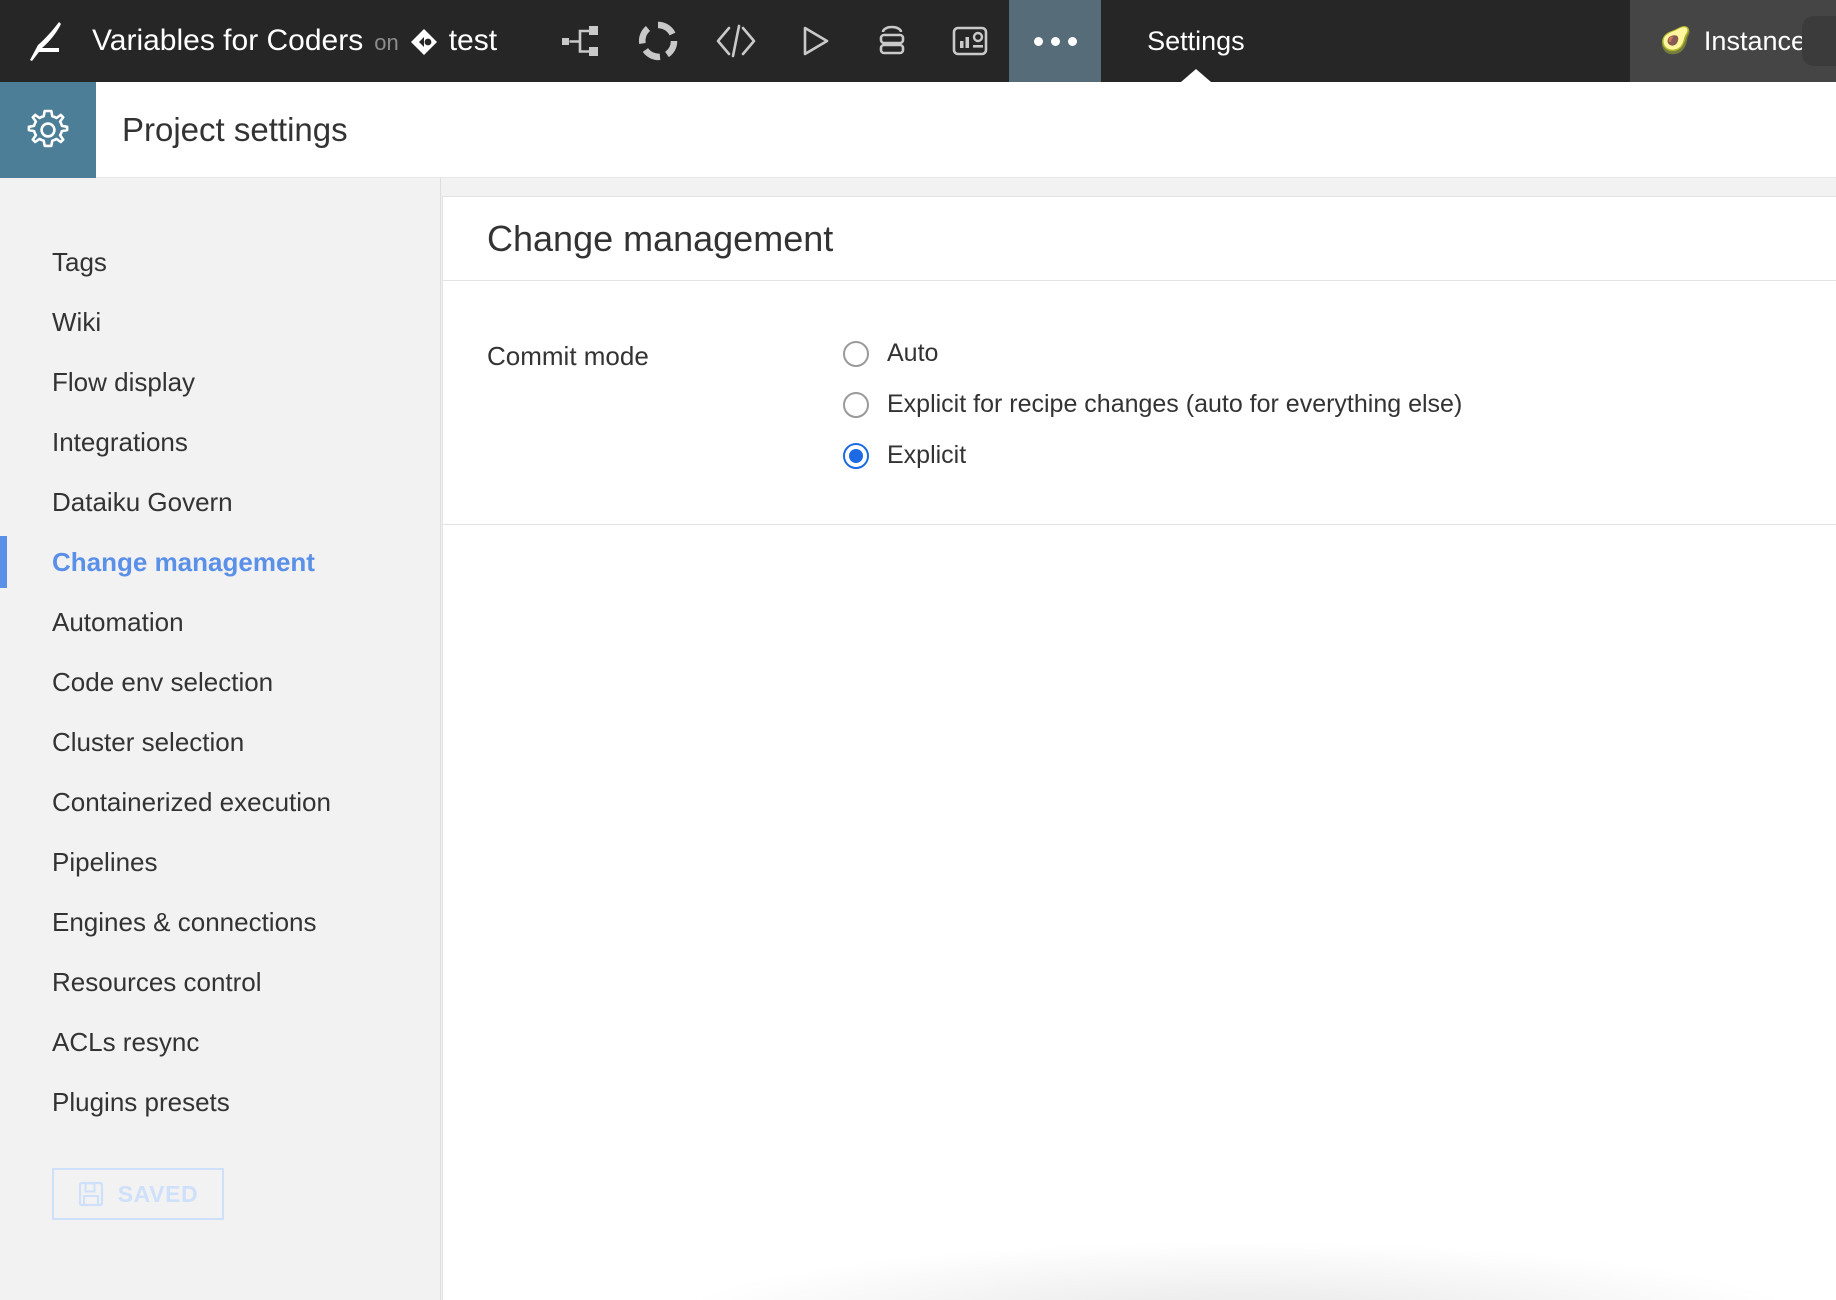  I want to click on sidebar-item-automation: Automation, so click(220, 622).